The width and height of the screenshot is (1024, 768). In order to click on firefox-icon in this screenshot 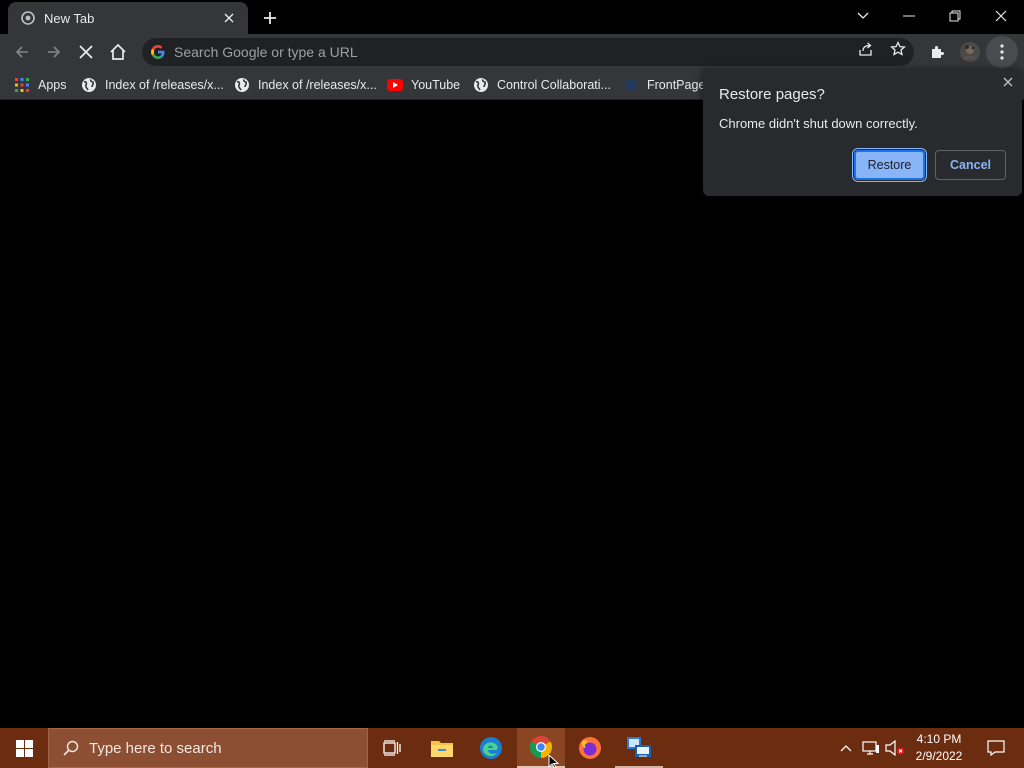, I will do `click(590, 748)`.